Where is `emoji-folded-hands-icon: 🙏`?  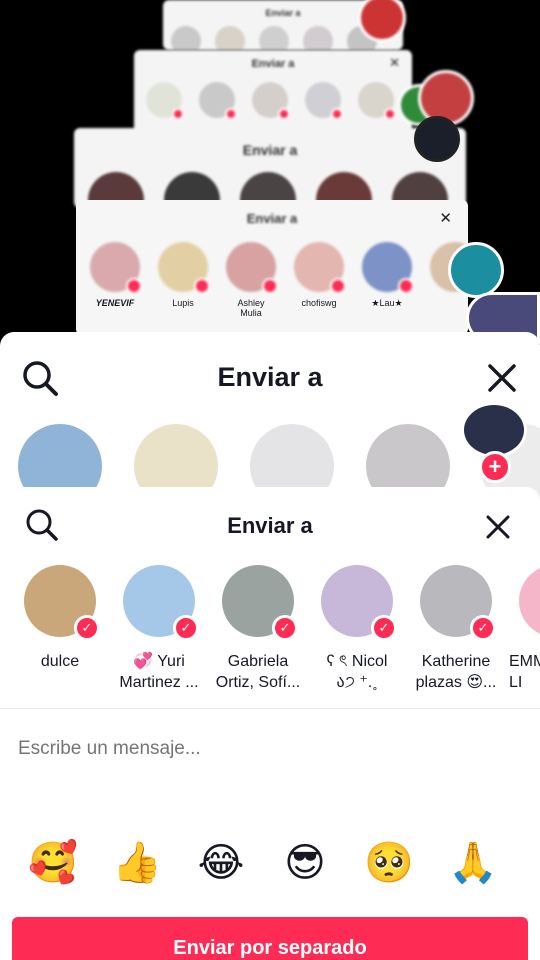 emoji-folded-hands-icon: 🙏 is located at coordinates (473, 863).